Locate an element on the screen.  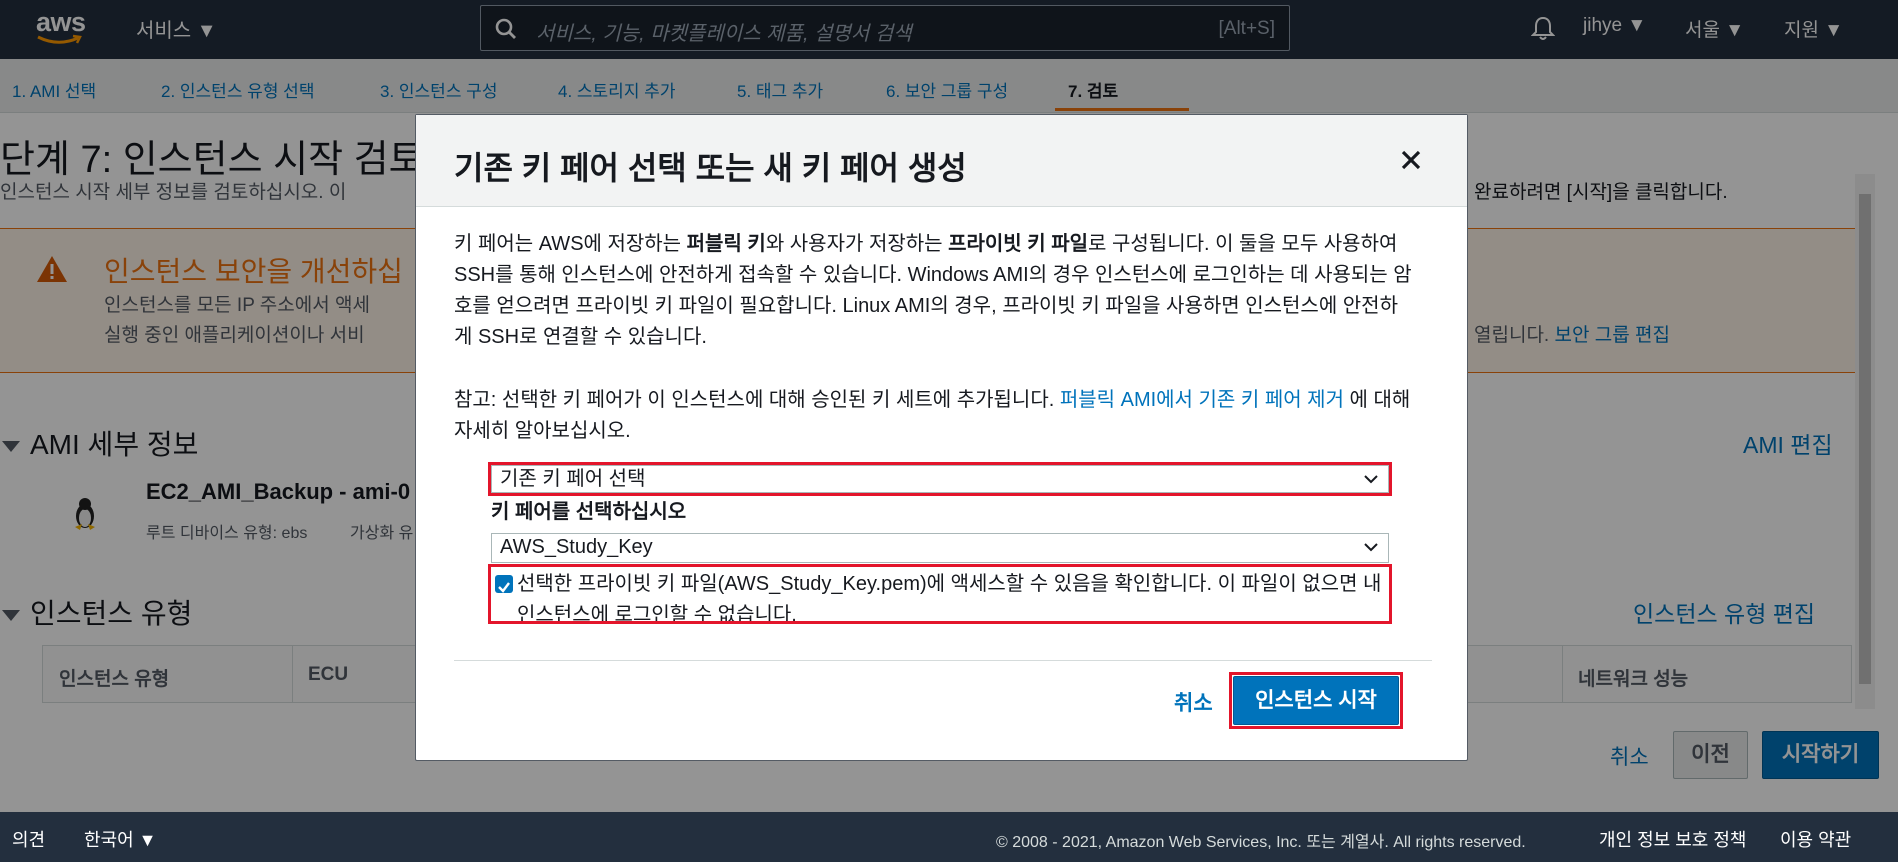
select-keypair-label: 키 페어를 선택하십시오 is located at coordinates (589, 512).